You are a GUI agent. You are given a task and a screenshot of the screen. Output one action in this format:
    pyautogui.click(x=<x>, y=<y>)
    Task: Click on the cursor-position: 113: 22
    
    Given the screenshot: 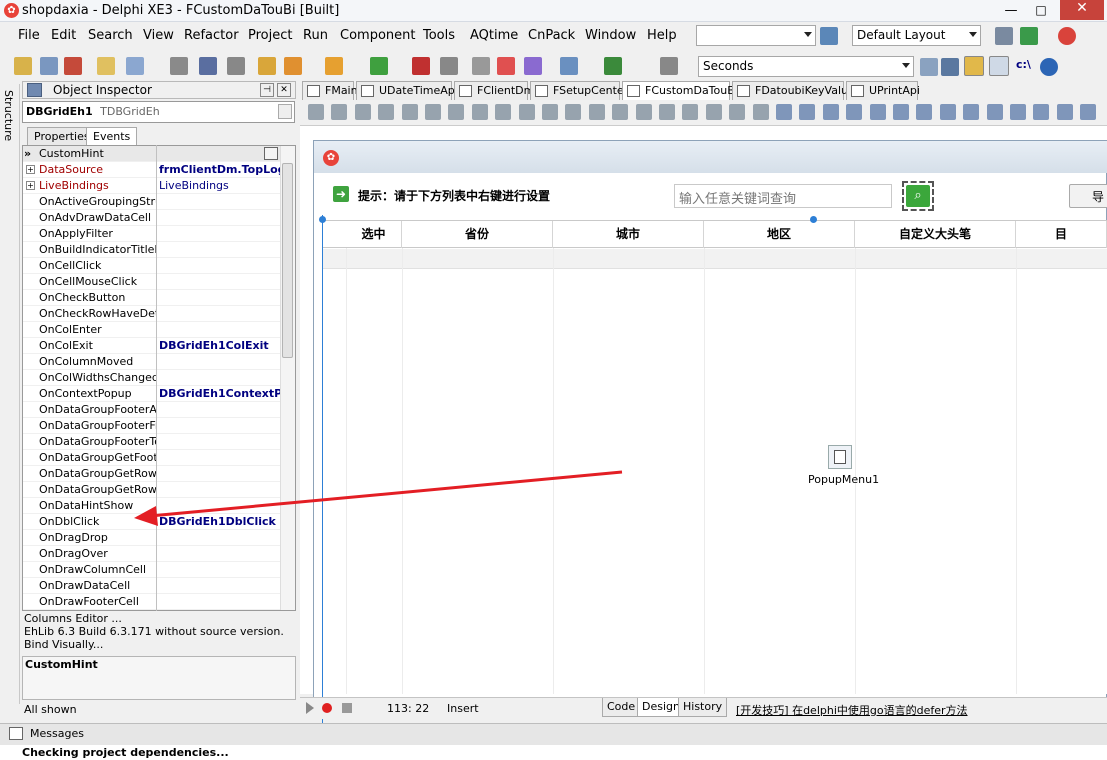 What is the action you would take?
    pyautogui.click(x=408, y=708)
    